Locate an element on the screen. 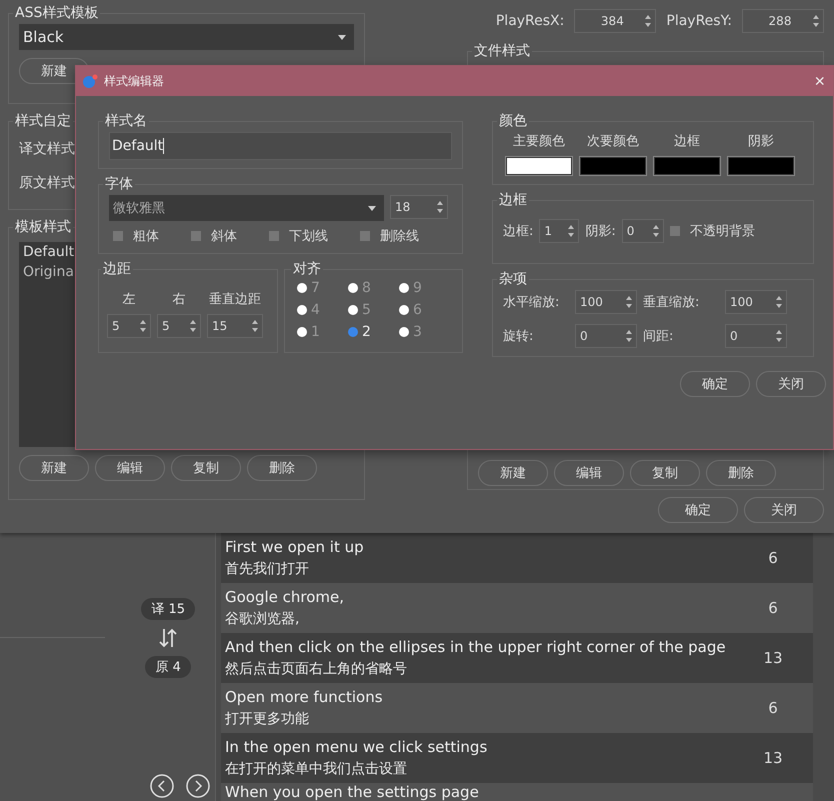 This screenshot has width=834, height=801. subtitle-text: When you open the settings page is located at coordinates (352, 792).